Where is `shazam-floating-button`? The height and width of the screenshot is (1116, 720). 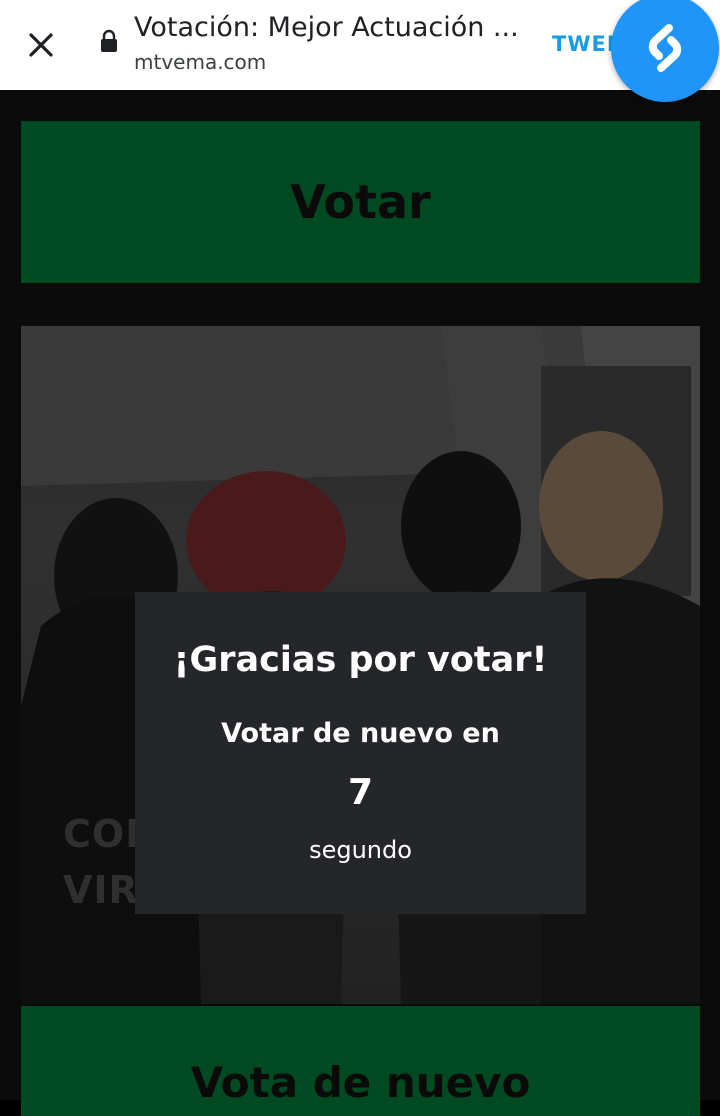 shazam-floating-button is located at coordinates (665, 51).